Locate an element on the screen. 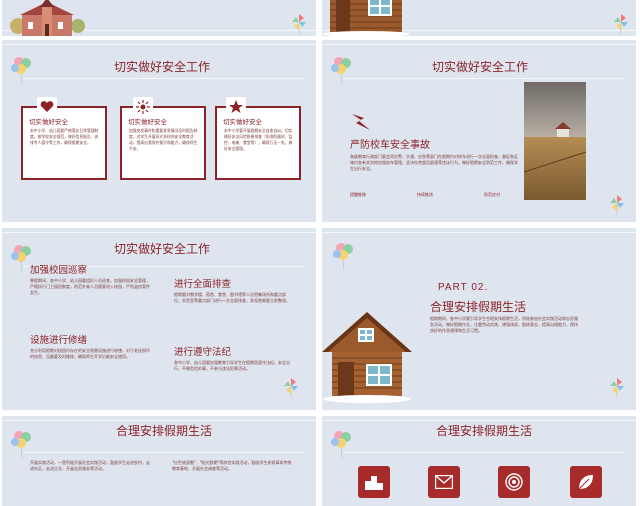 The width and height of the screenshot is (640, 506). part-label: PART 02. is located at coordinates (463, 287).